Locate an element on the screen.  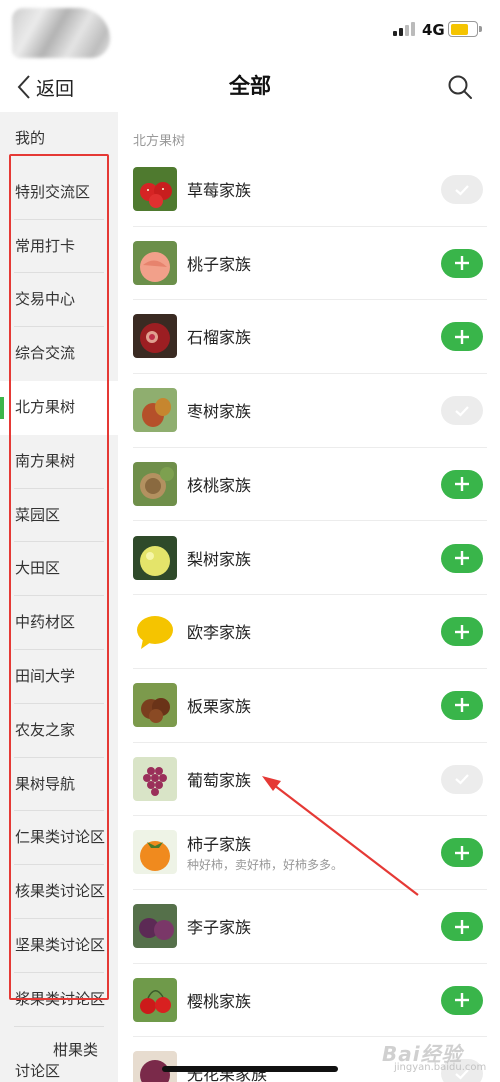
sidebar-item-label: 柑果类 is located at coordinates (76, 1050).